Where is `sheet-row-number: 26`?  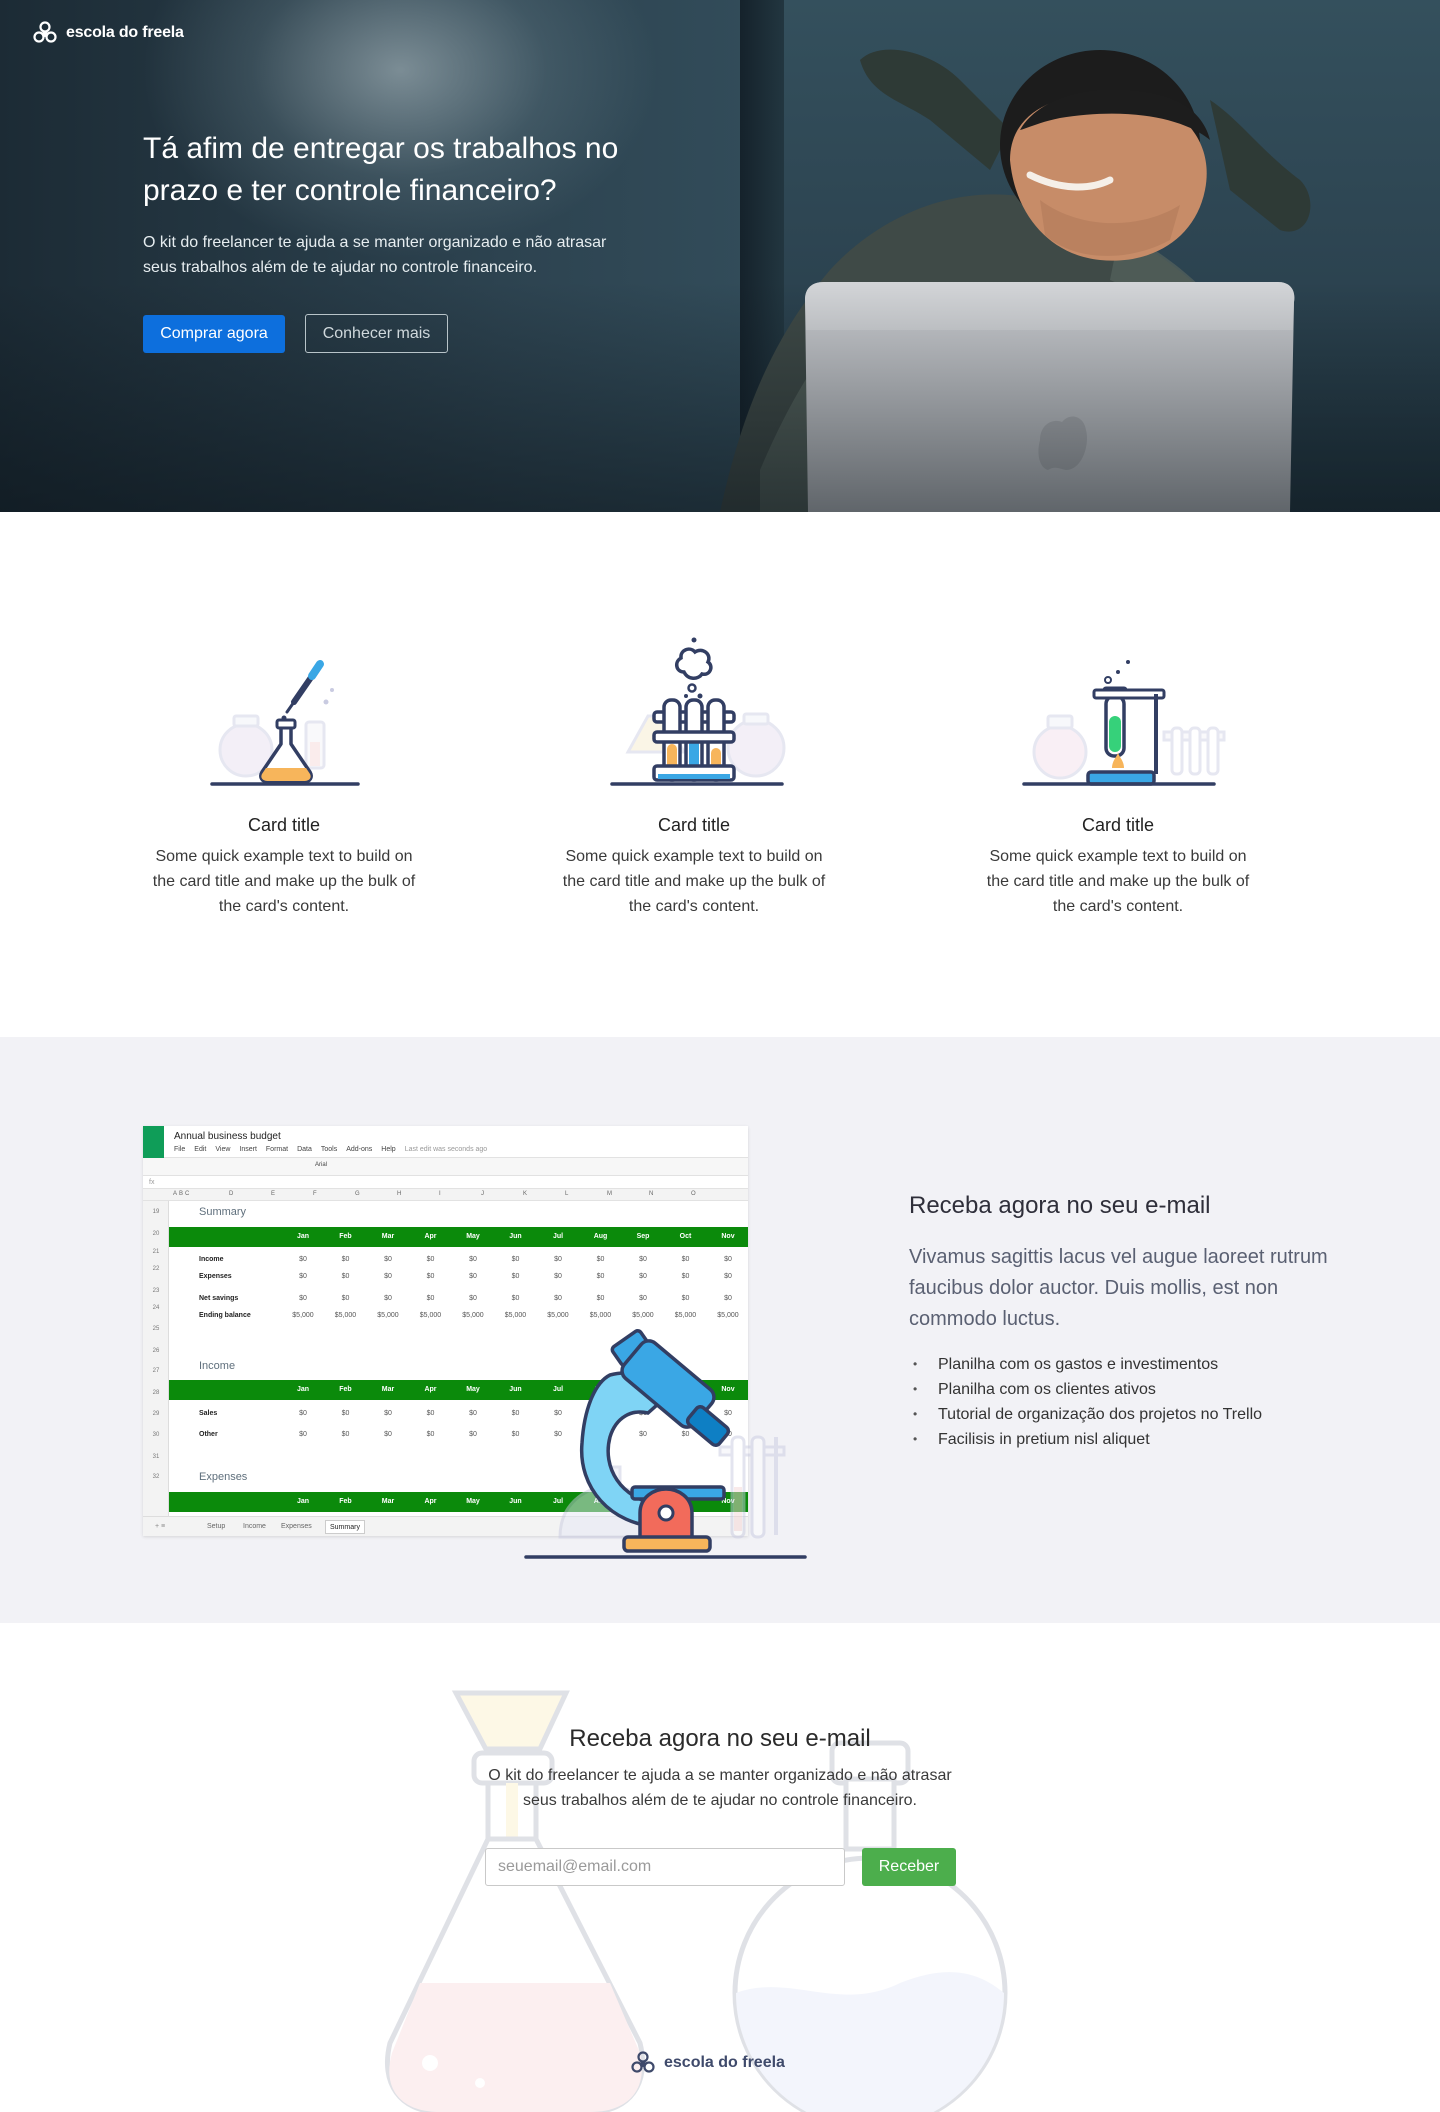 sheet-row-number: 26 is located at coordinates (156, 1351).